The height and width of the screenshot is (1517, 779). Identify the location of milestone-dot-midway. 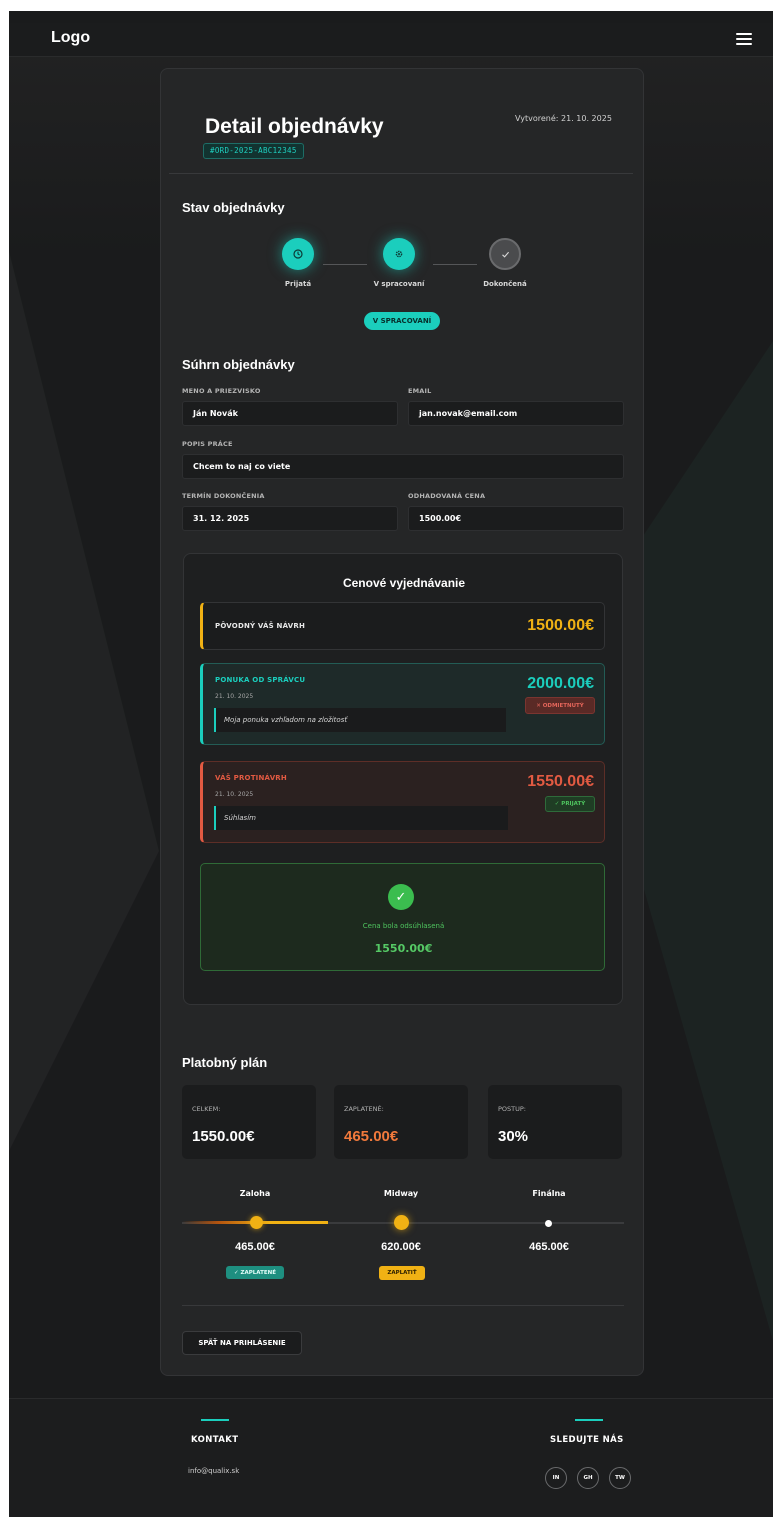
(401, 1222).